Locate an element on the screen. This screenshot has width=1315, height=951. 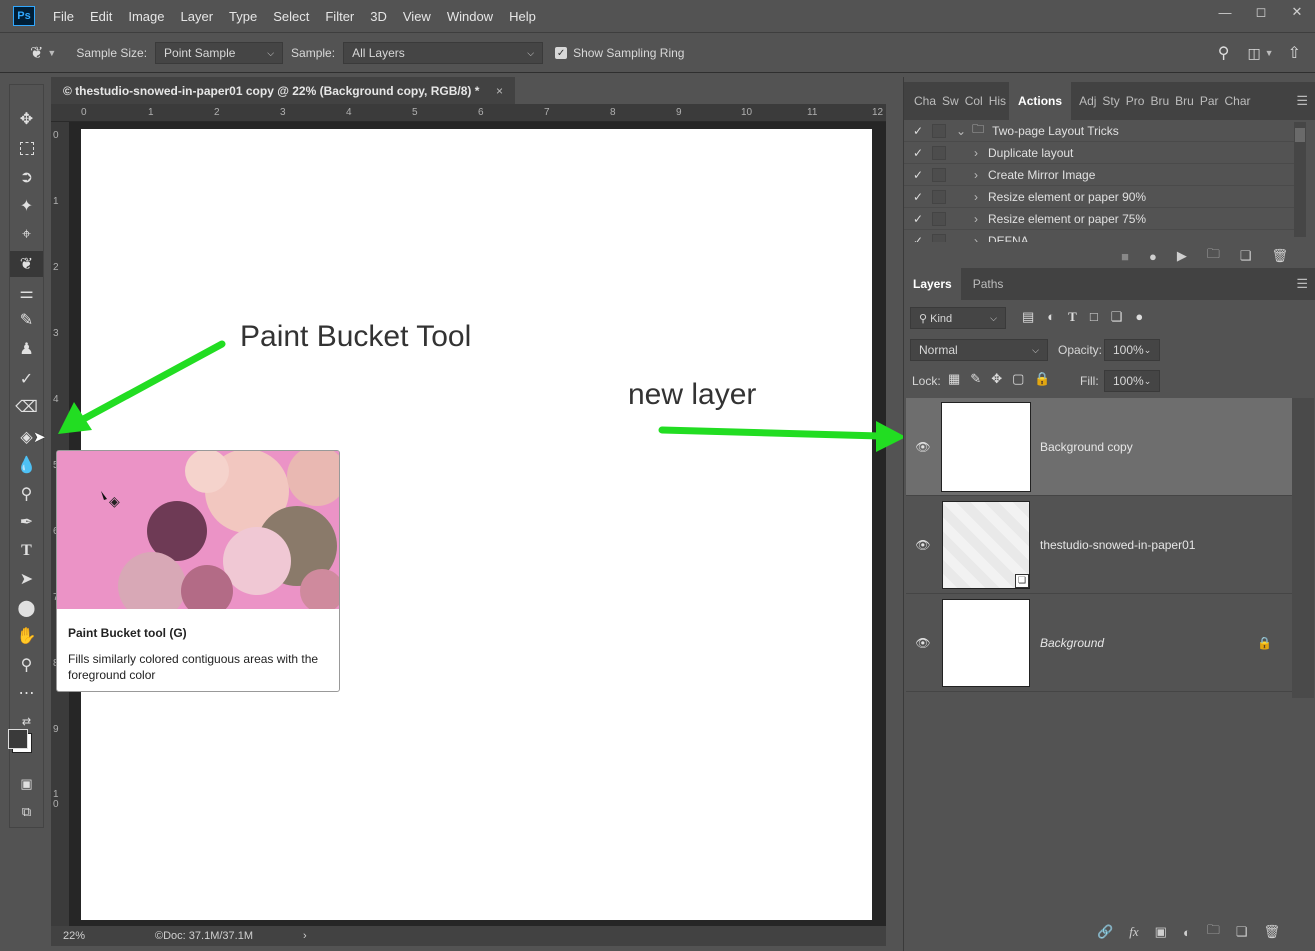
actions-footer: ■ ● ▶ 🗀 ❏ 🗑 is located at coordinates (1109, 256).